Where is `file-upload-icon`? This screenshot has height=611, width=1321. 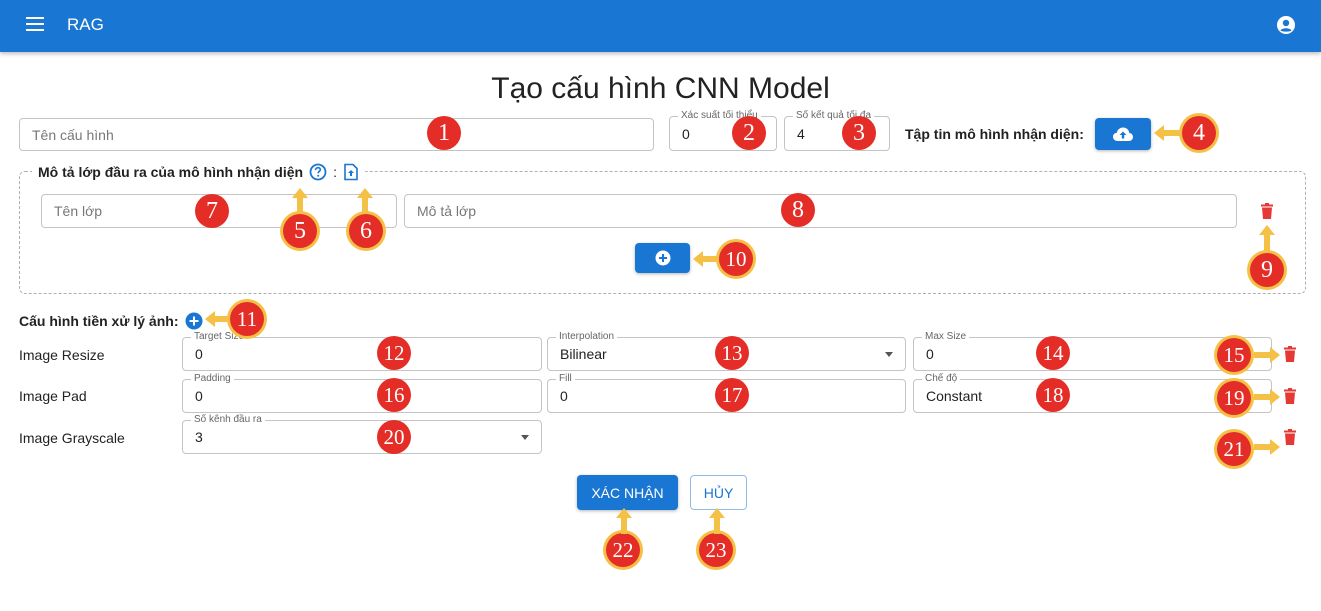 file-upload-icon is located at coordinates (351, 172).